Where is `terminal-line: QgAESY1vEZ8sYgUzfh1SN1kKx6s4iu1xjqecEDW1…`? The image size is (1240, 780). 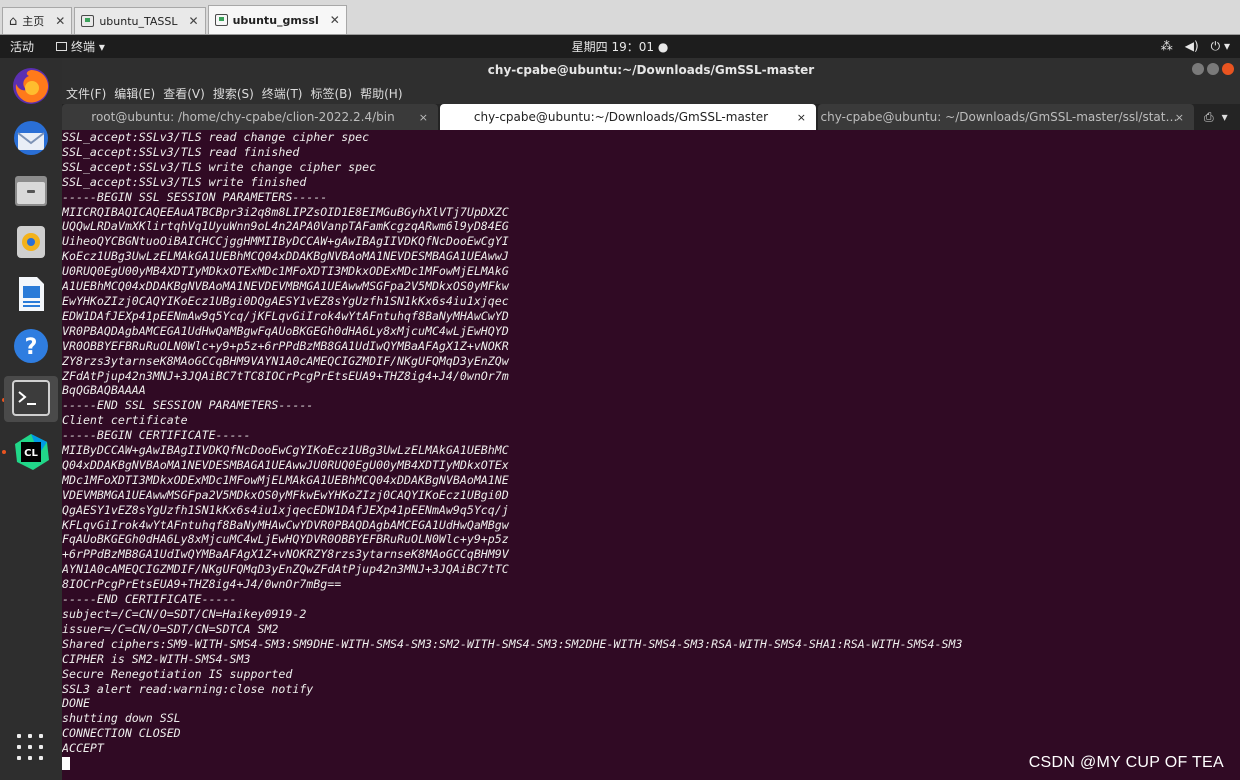
terminal-line: QgAESY1vEZ8sYgUzfh1SN1kKx6s4iu1xjqecEDW1… is located at coordinates (285, 509).